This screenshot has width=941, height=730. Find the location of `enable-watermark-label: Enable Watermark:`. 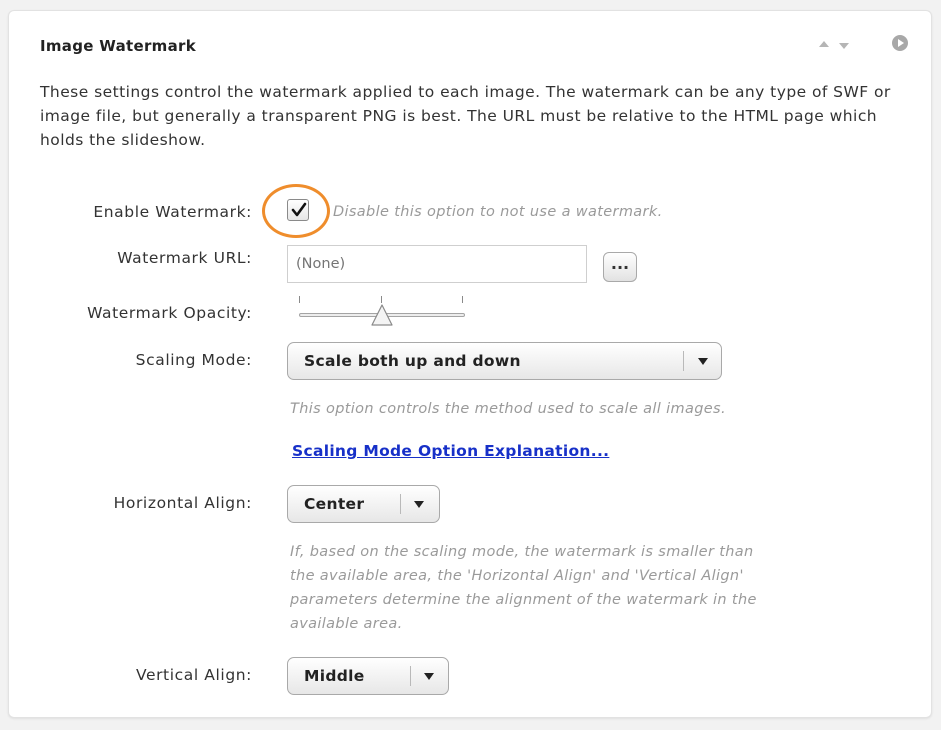

enable-watermark-label: Enable Watermark: is located at coordinates (172, 212).